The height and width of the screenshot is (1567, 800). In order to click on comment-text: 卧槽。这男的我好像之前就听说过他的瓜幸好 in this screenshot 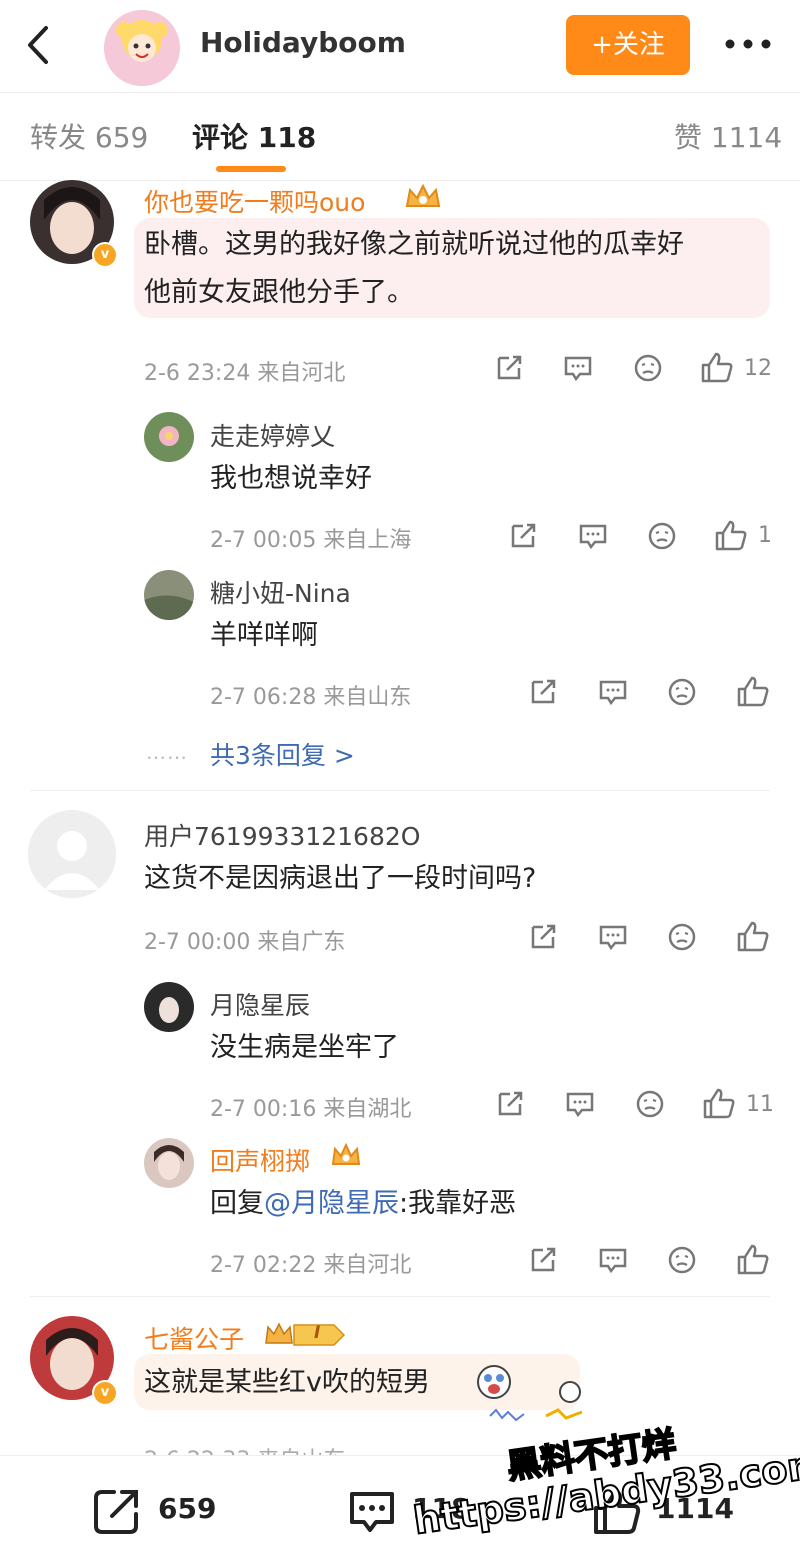, I will do `click(414, 244)`.